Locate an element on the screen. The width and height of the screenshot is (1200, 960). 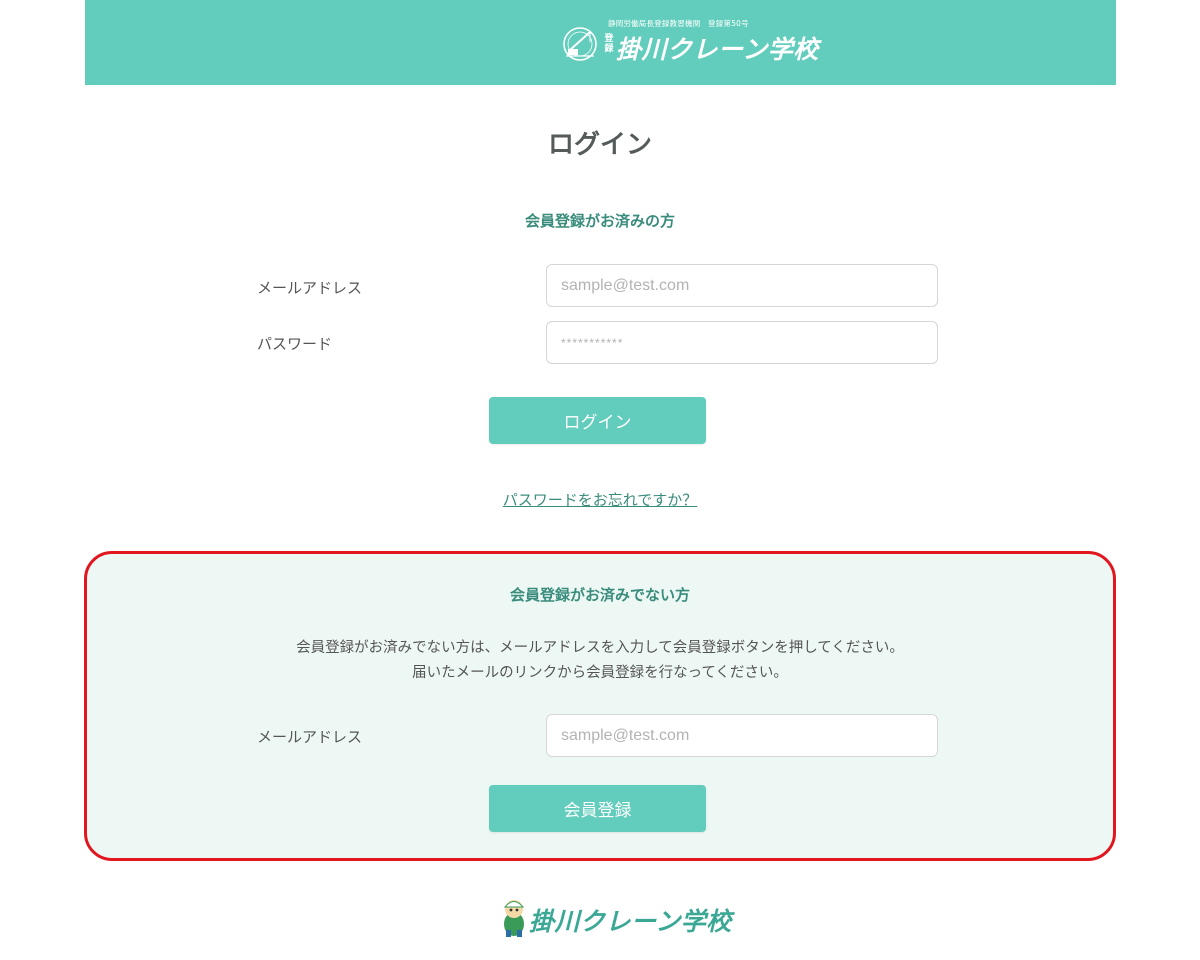
register-title: 会員登録がお済みでない方 is located at coordinates (599, 595).